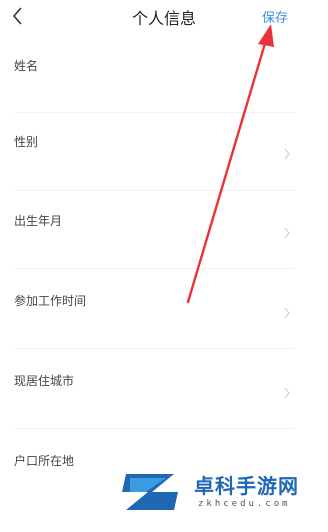 Image resolution: width=328 pixels, height=532 pixels. Describe the element at coordinates (246, 486) in the screenshot. I see `watermark-title: 卓科手游网` at that location.